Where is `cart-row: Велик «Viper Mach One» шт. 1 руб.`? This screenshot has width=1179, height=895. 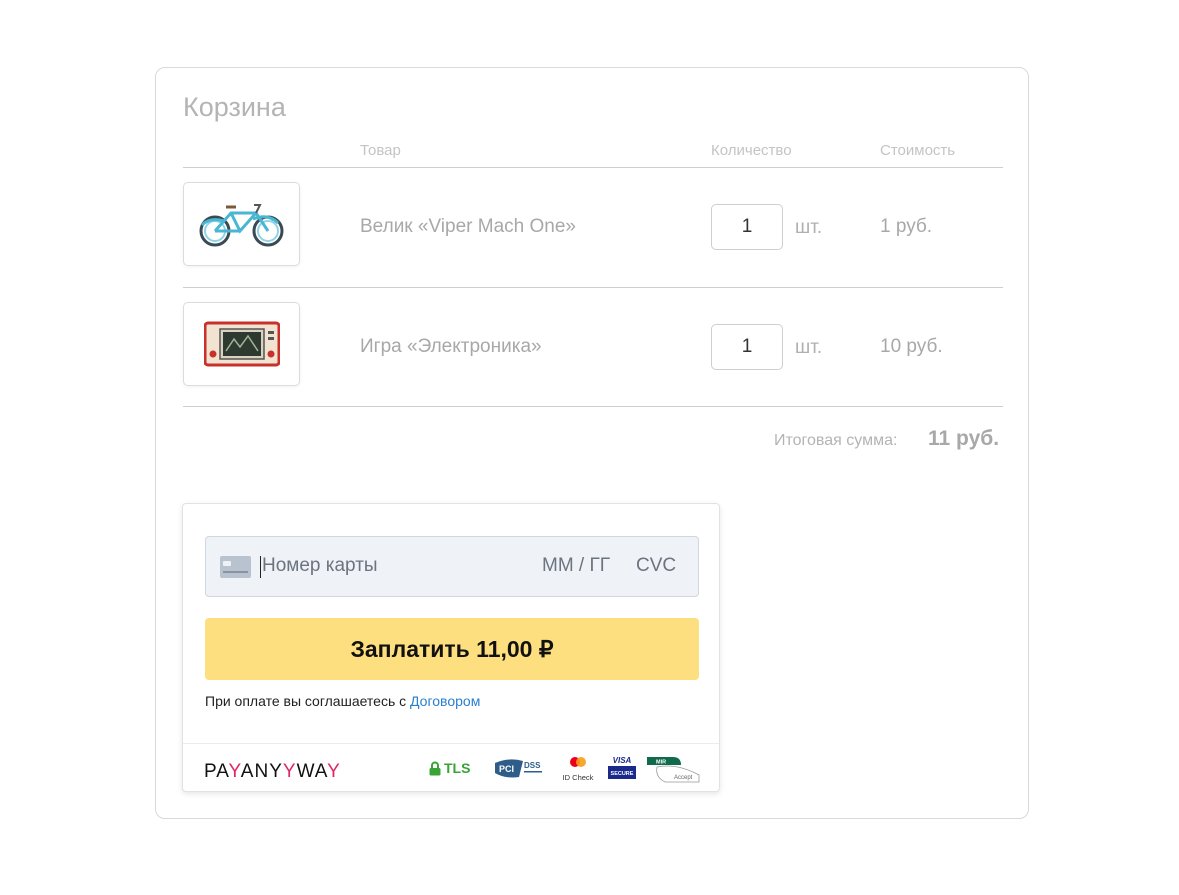 cart-row: Велик «Viper Mach One» шт. 1 руб. is located at coordinates (593, 223).